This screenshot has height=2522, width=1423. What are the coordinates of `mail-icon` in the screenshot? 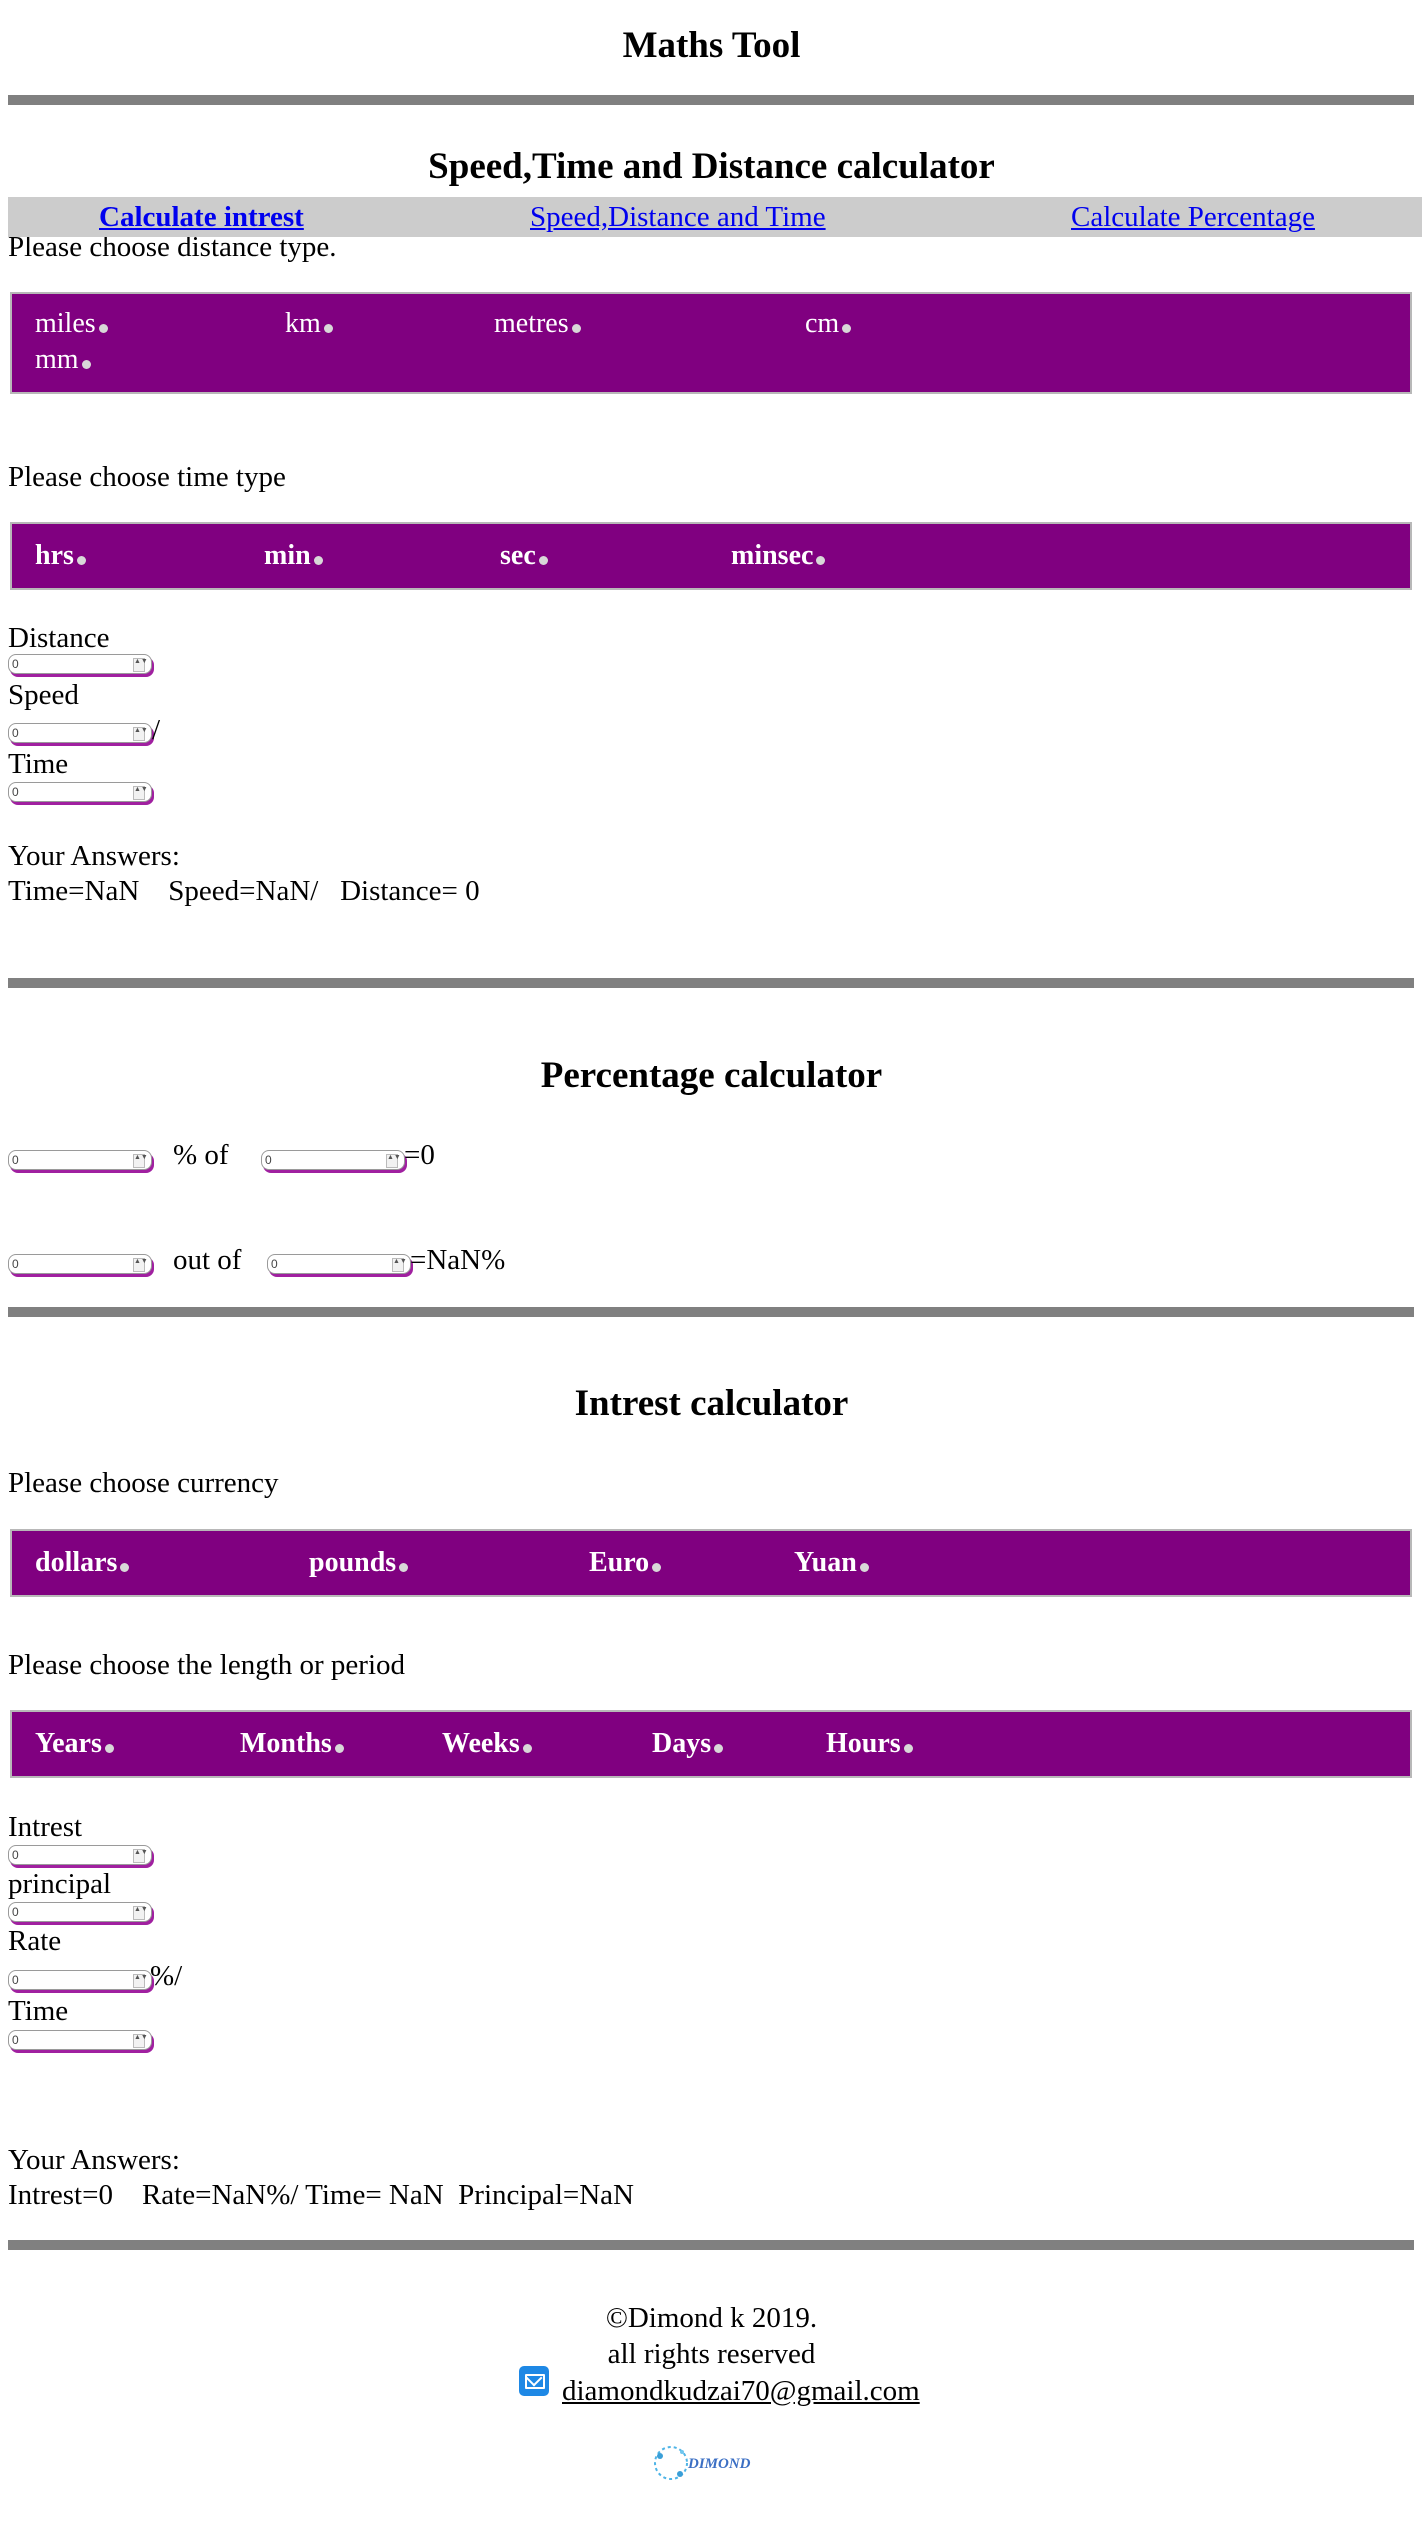 It's located at (534, 2383).